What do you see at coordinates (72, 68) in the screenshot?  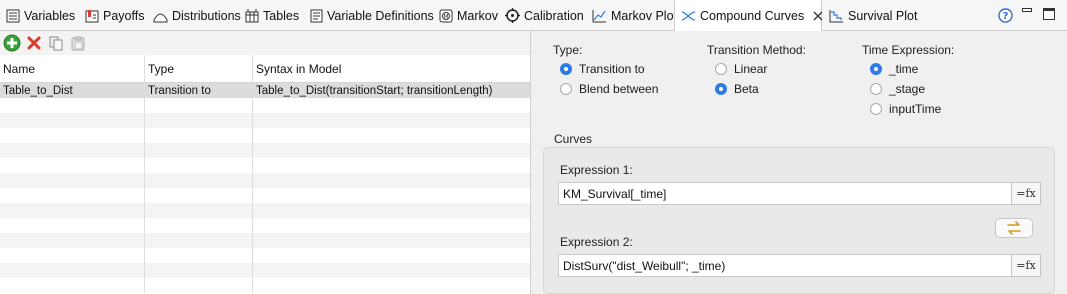 I see `column-header-name: Name` at bounding box center [72, 68].